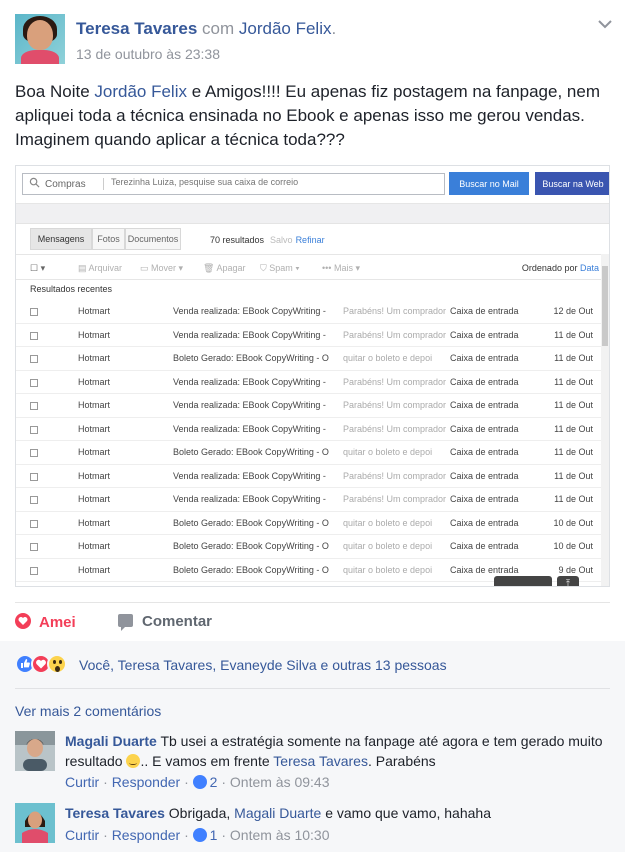 The width and height of the screenshot is (625, 852). What do you see at coordinates (267, 240) in the screenshot?
I see `results-count: 70 resultados Salvo Refinar` at bounding box center [267, 240].